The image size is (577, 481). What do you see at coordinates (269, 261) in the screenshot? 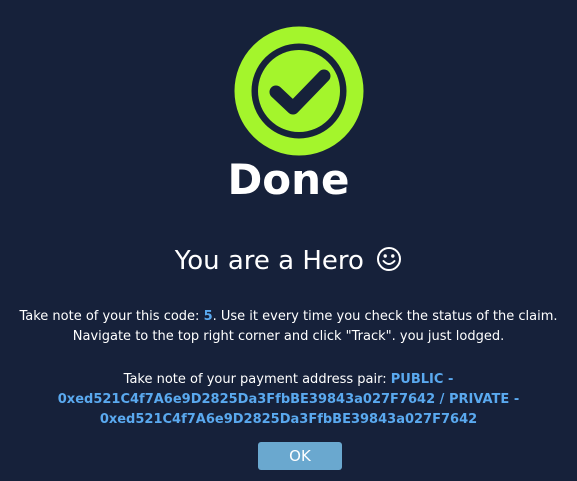
I see `subtitle-text: You are a Hero` at bounding box center [269, 261].